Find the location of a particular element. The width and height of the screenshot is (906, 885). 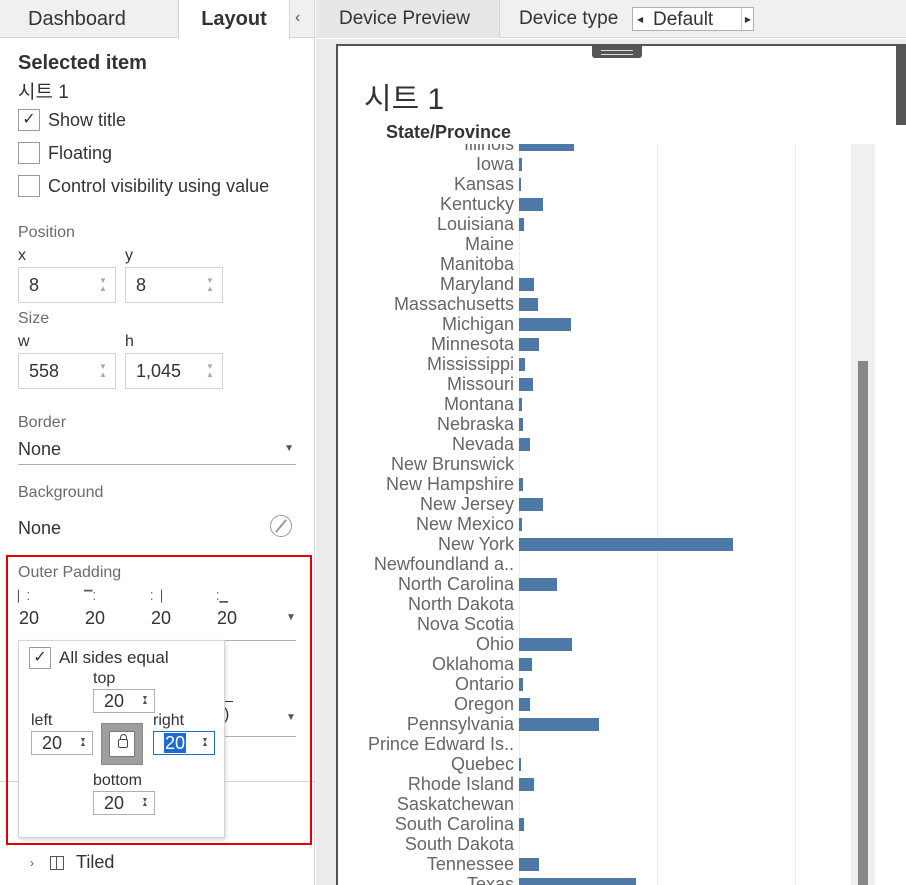

control-visibility-checkbox is located at coordinates (29, 186).